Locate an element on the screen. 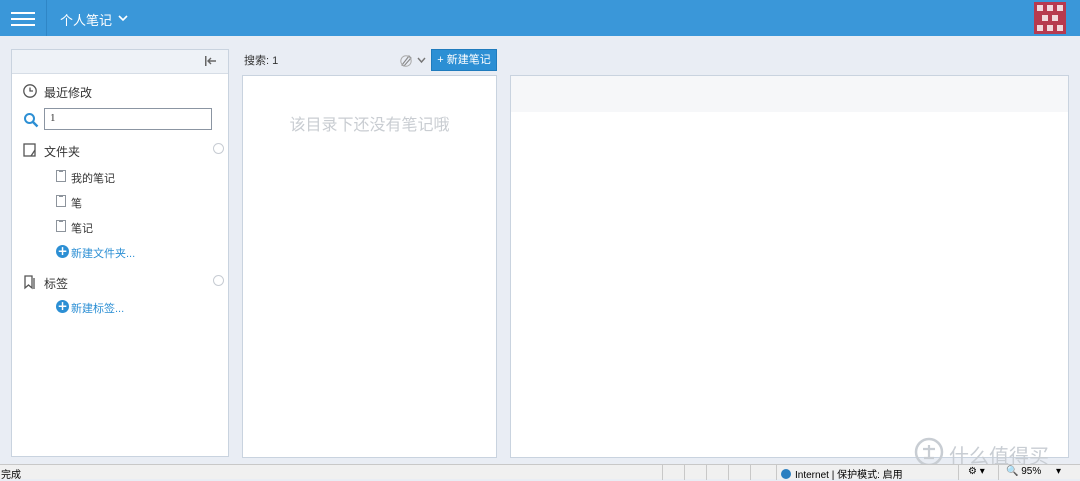  sidebar-header is located at coordinates (120, 62).